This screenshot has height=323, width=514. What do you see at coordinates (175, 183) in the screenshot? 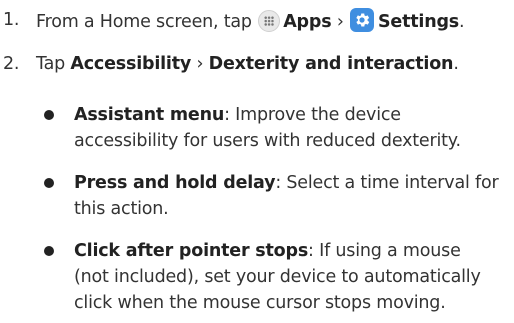
I see `bullet-title: Press and hold delay` at bounding box center [175, 183].